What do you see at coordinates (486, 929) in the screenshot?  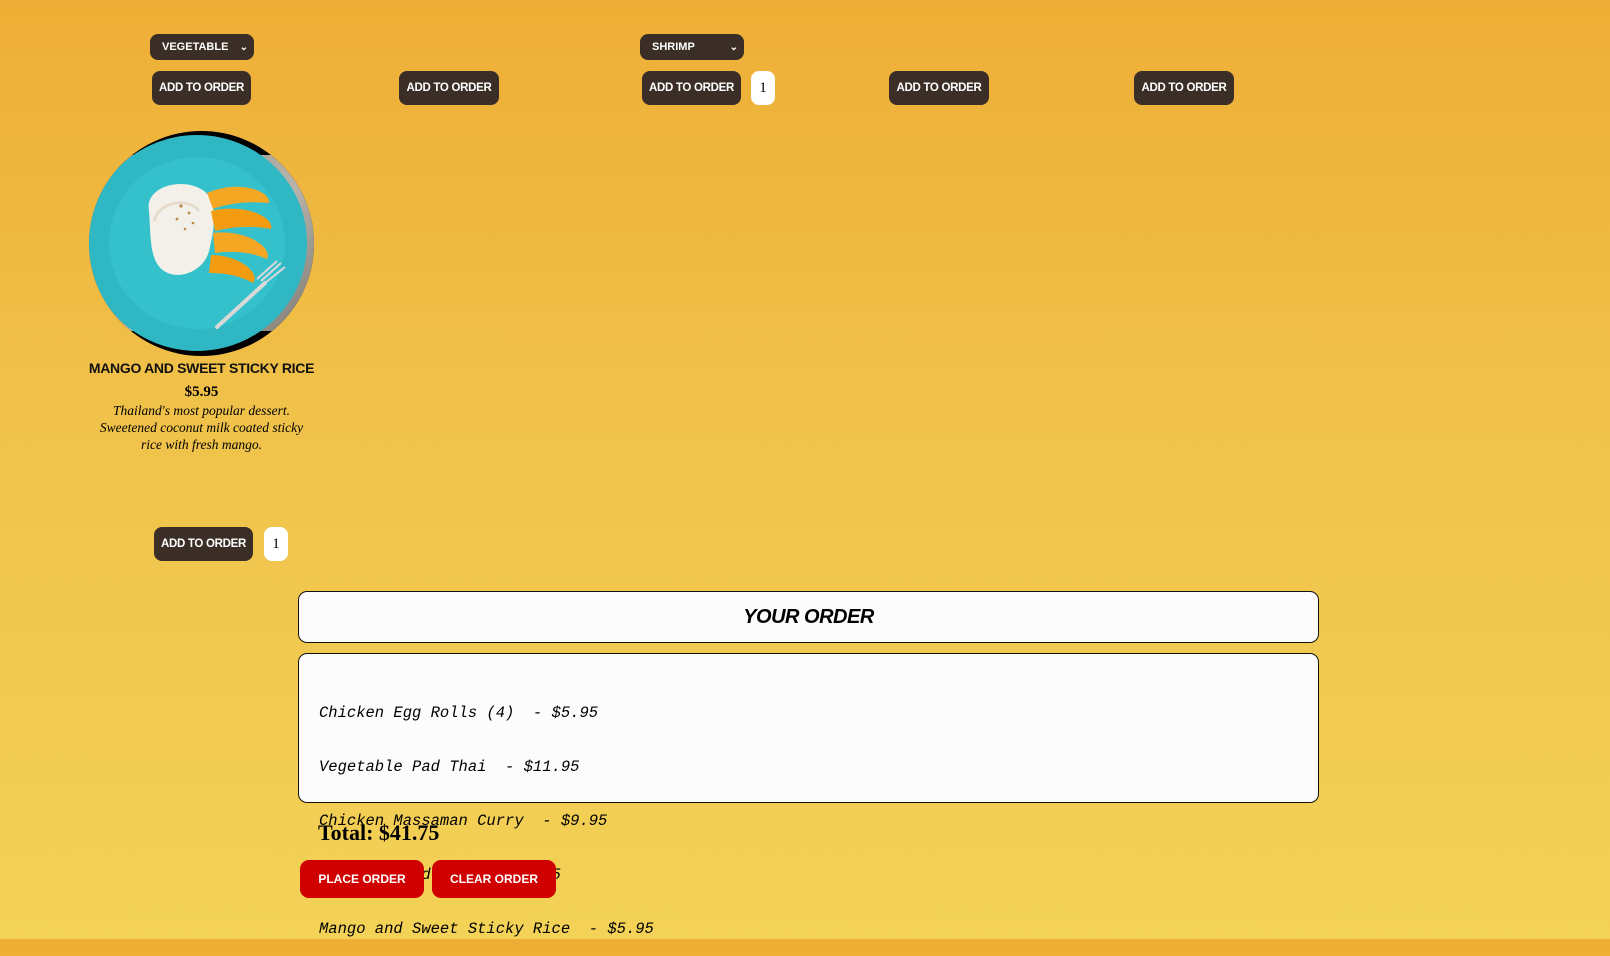 I see `order-item: Mango and Sweet Sticky Rice - $5.95` at bounding box center [486, 929].